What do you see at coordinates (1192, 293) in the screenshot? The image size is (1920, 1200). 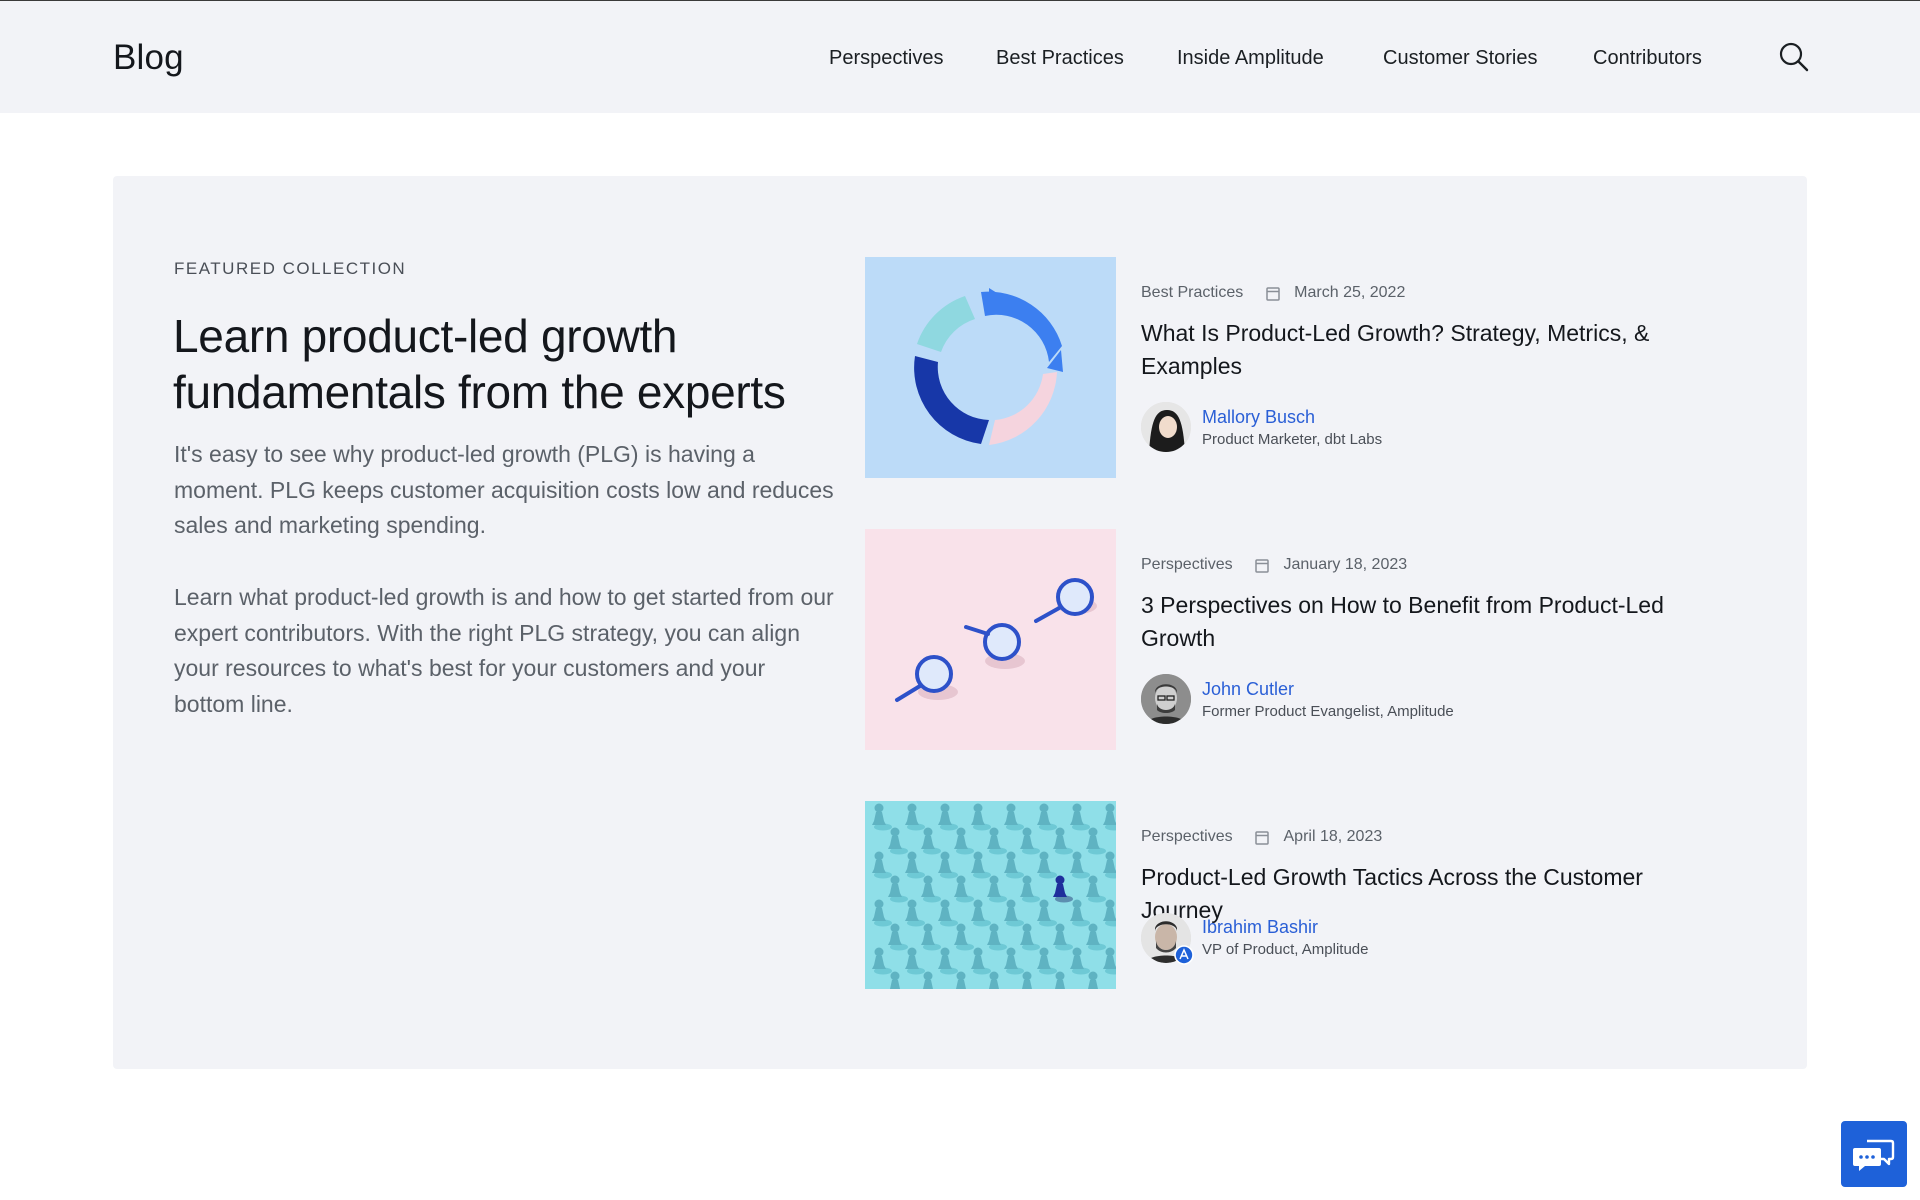 I see `article-category: Best Practices` at bounding box center [1192, 293].